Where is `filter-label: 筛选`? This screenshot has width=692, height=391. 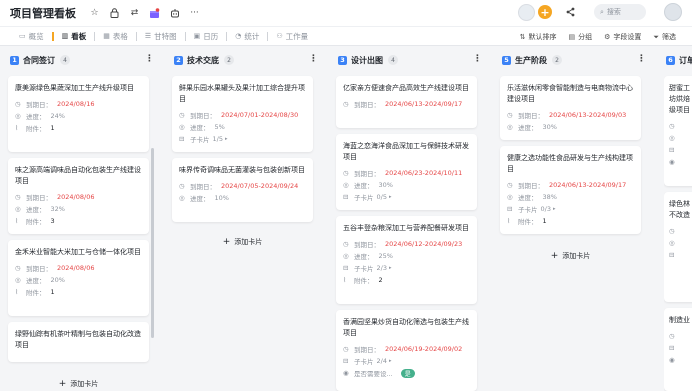
filter-label: 筛选 is located at coordinates (669, 37).